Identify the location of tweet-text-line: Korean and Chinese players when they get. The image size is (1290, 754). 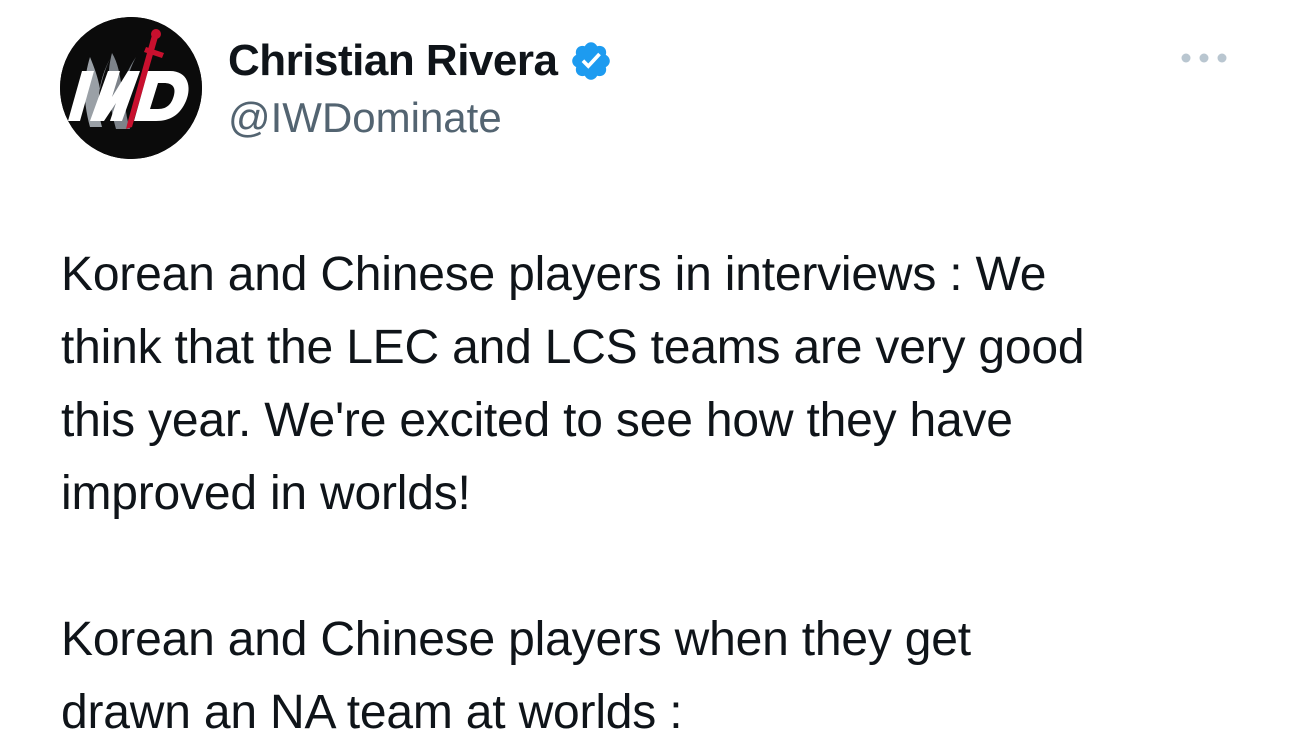
(516, 639).